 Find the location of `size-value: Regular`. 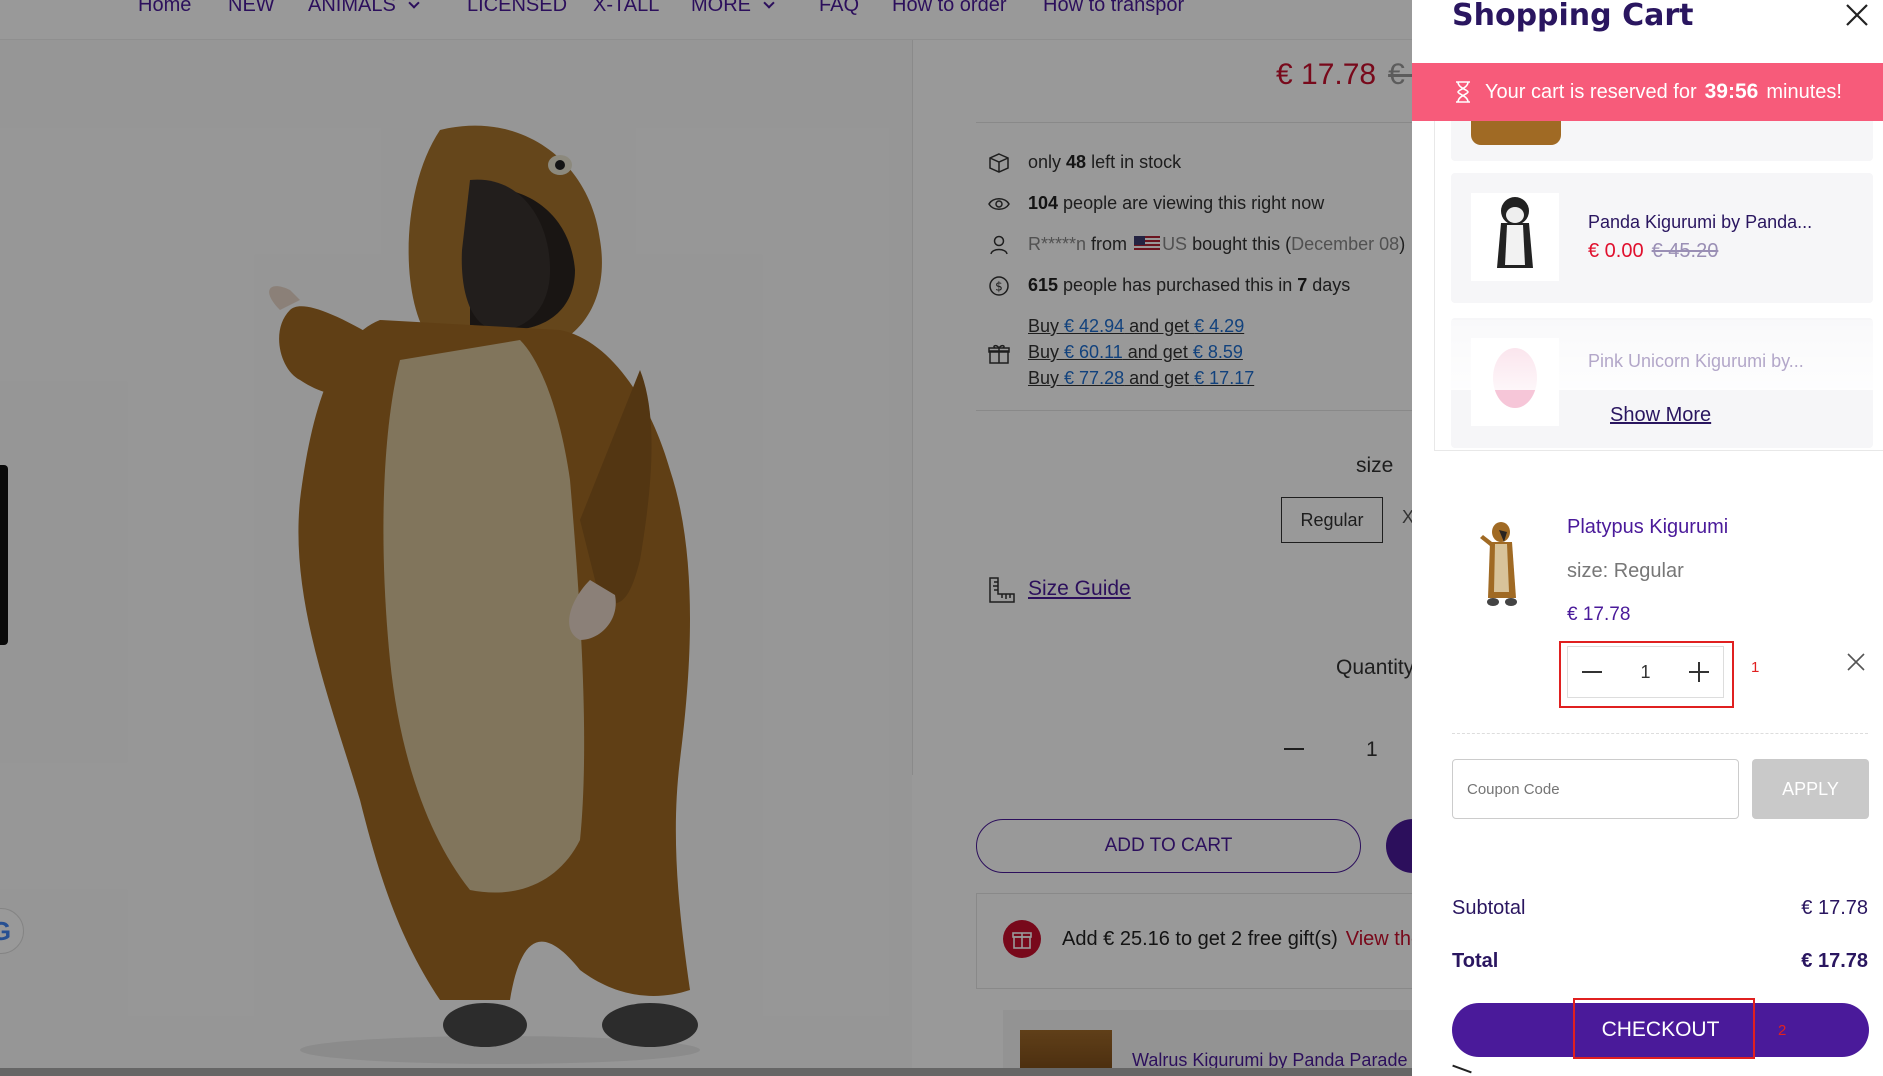

size-value: Regular is located at coordinates (1648, 571).